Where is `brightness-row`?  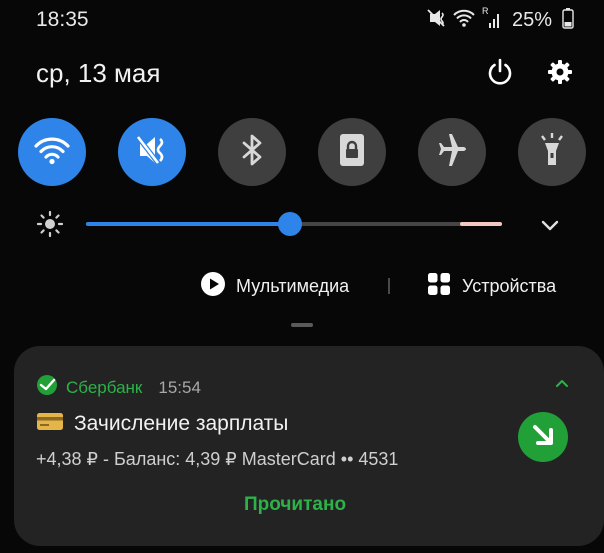 brightness-row is located at coordinates (300, 225).